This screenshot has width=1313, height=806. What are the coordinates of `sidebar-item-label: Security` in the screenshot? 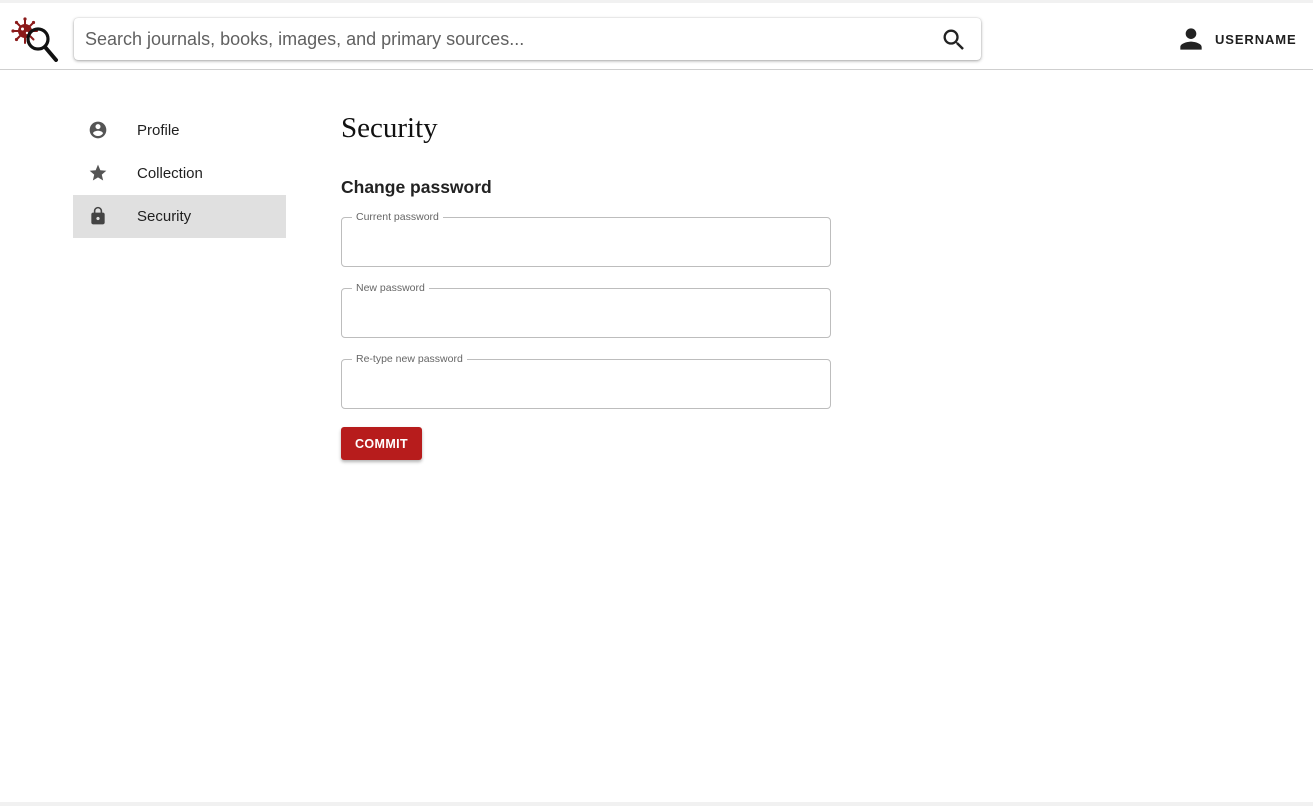 It's located at (164, 216).